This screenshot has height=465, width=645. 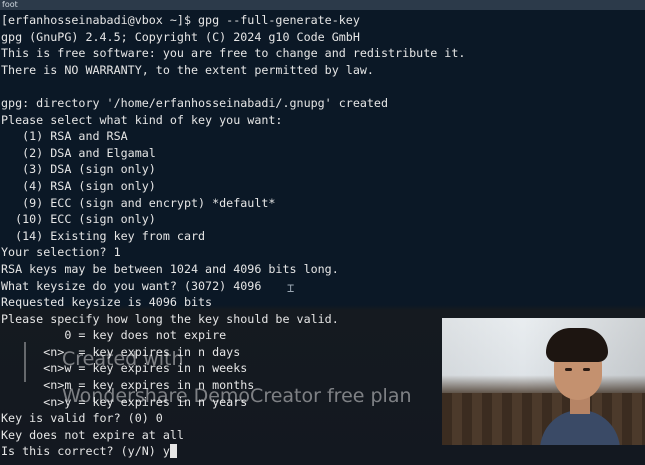 What do you see at coordinates (322, 5) in the screenshot?
I see `window-title: foot` at bounding box center [322, 5].